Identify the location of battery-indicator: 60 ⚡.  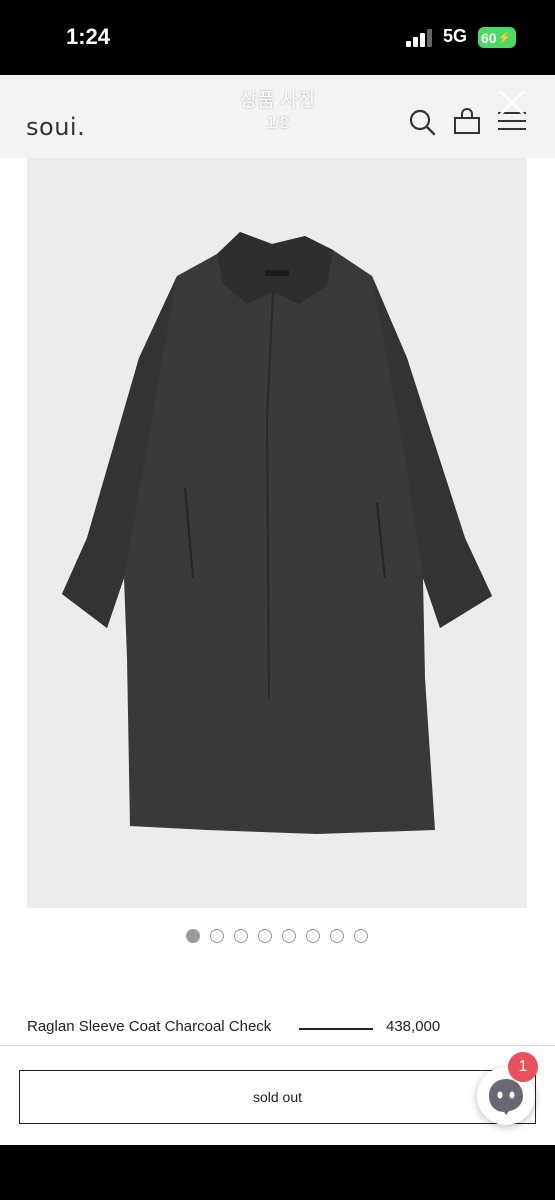
(497, 37).